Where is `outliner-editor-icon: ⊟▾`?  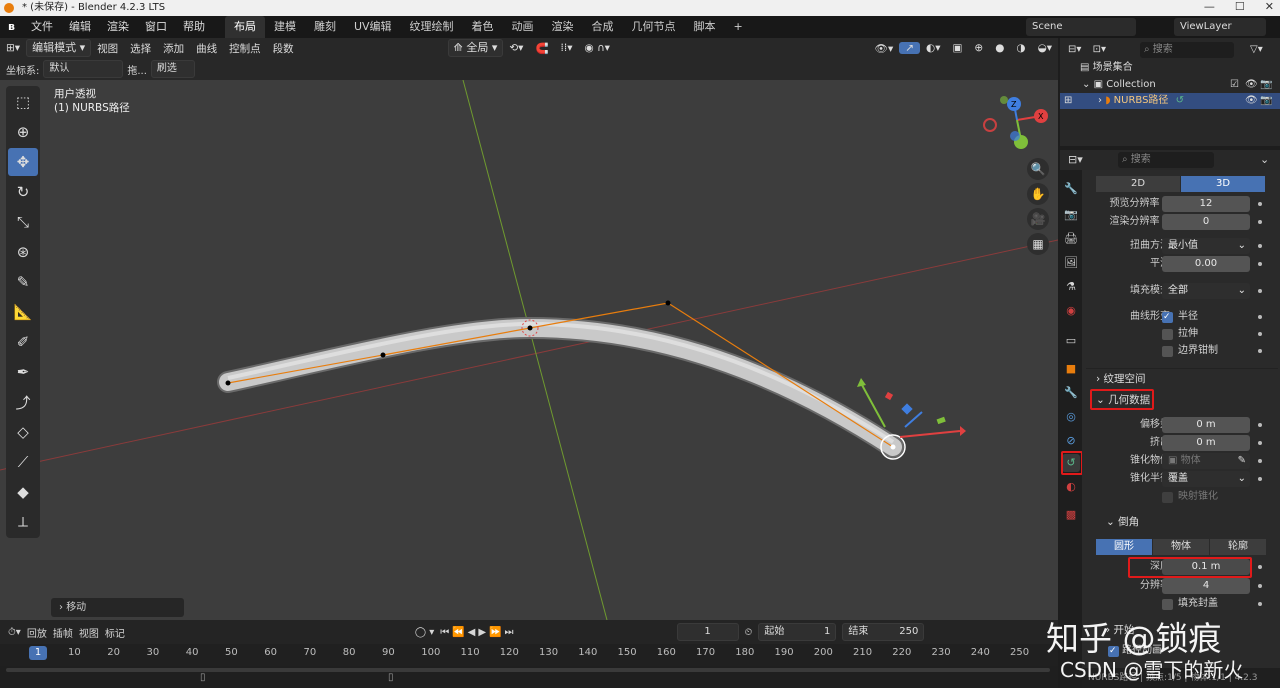
outliner-editor-icon: ⊟▾ is located at coordinates (1074, 49).